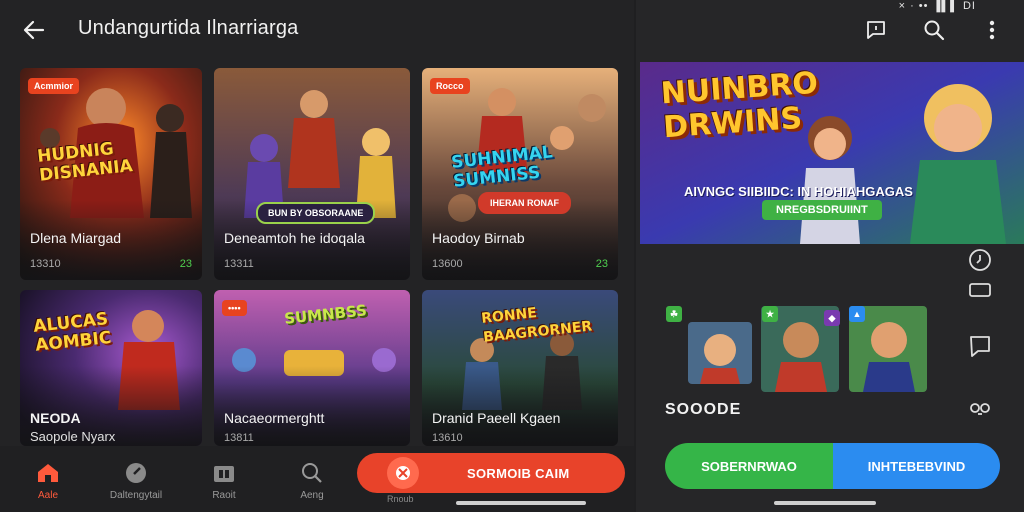 This screenshot has height=512, width=1024. I want to click on card-name: Dlena Miargad, so click(76, 238).